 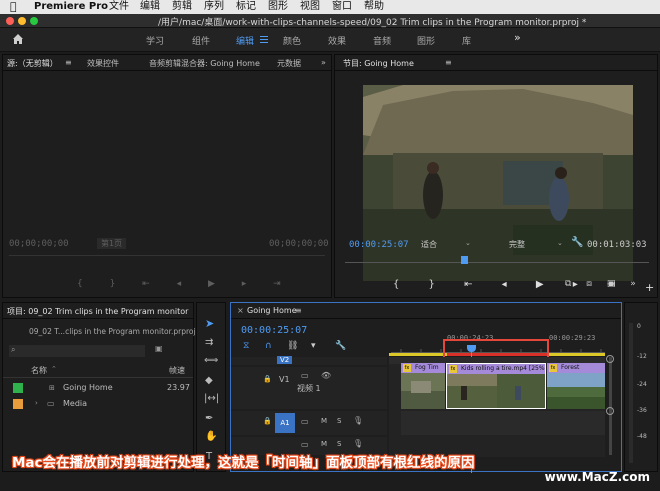 What do you see at coordinates (18, 404) in the screenshot?
I see `label-color-swatch` at bounding box center [18, 404].